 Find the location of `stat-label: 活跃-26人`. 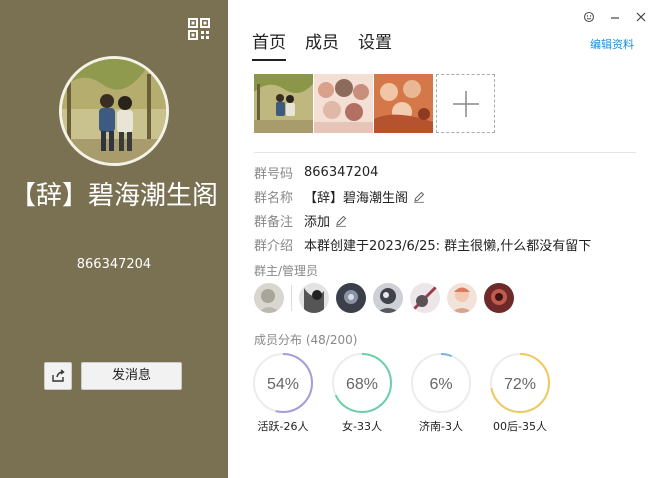

stat-label: 活跃-26人 is located at coordinates (283, 426).